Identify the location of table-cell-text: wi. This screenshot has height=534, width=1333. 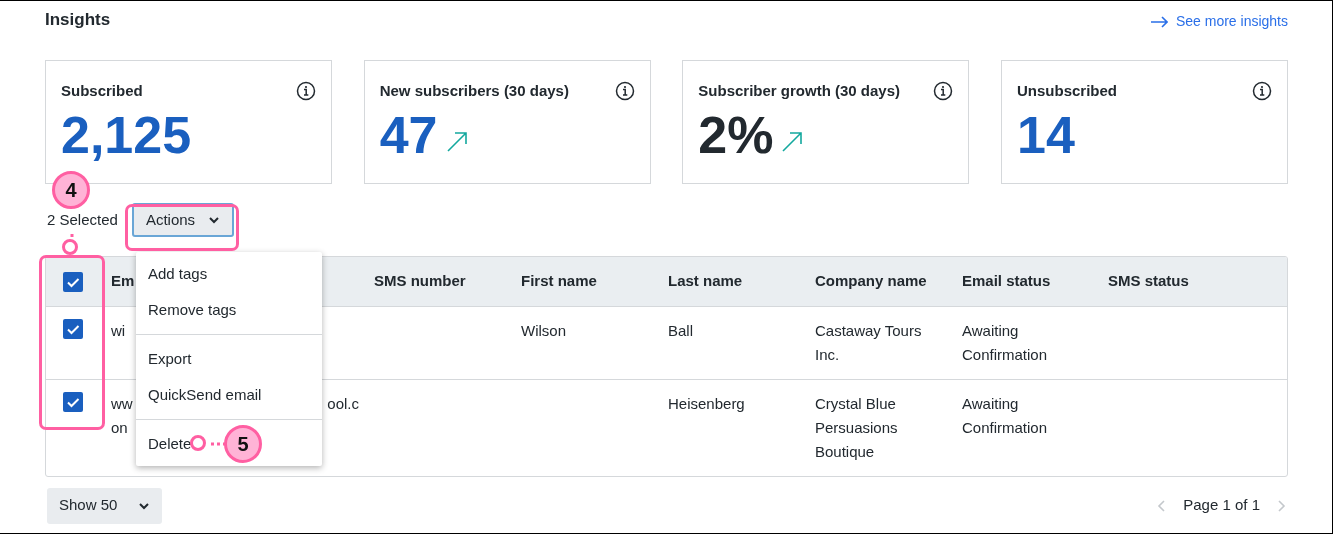
(118, 330).